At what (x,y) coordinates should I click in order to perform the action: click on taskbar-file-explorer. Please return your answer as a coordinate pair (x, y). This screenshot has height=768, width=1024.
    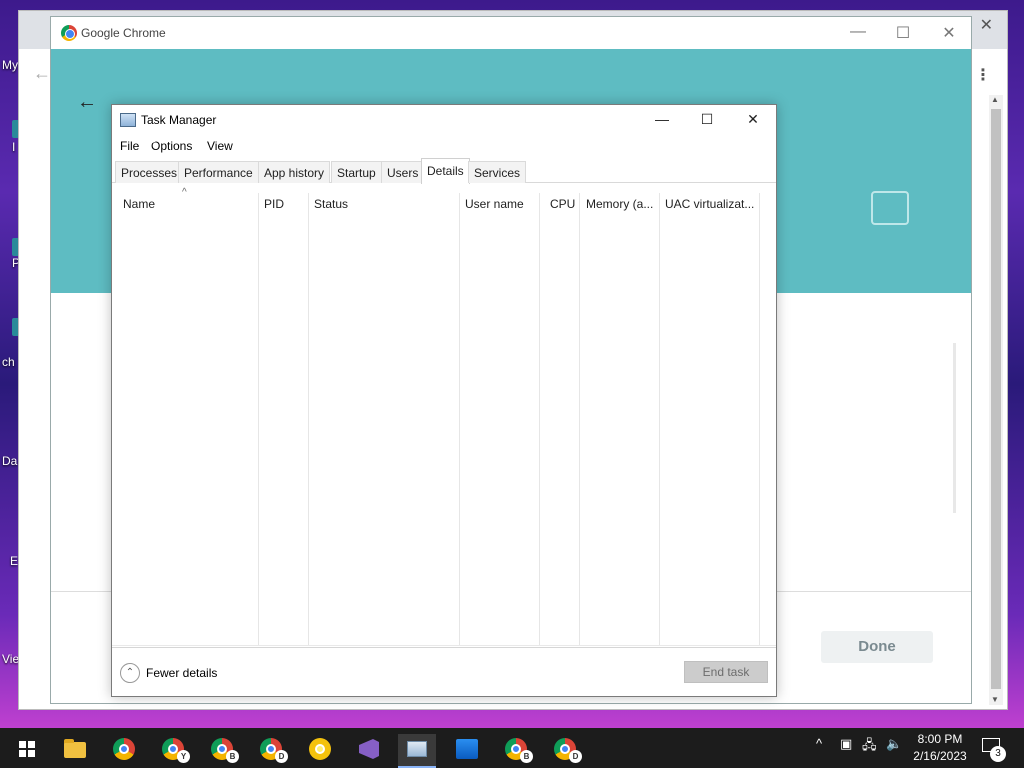
    Looking at the image, I should click on (75, 751).